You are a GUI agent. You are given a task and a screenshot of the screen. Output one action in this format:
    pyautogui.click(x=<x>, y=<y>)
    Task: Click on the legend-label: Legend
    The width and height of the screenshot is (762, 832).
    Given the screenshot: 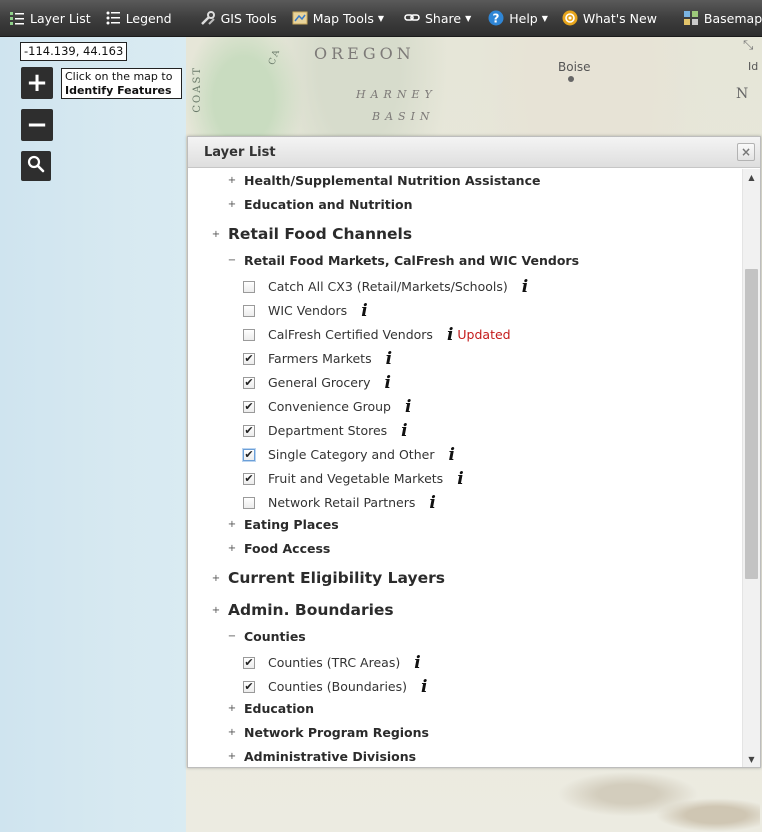 What is the action you would take?
    pyautogui.click(x=148, y=18)
    